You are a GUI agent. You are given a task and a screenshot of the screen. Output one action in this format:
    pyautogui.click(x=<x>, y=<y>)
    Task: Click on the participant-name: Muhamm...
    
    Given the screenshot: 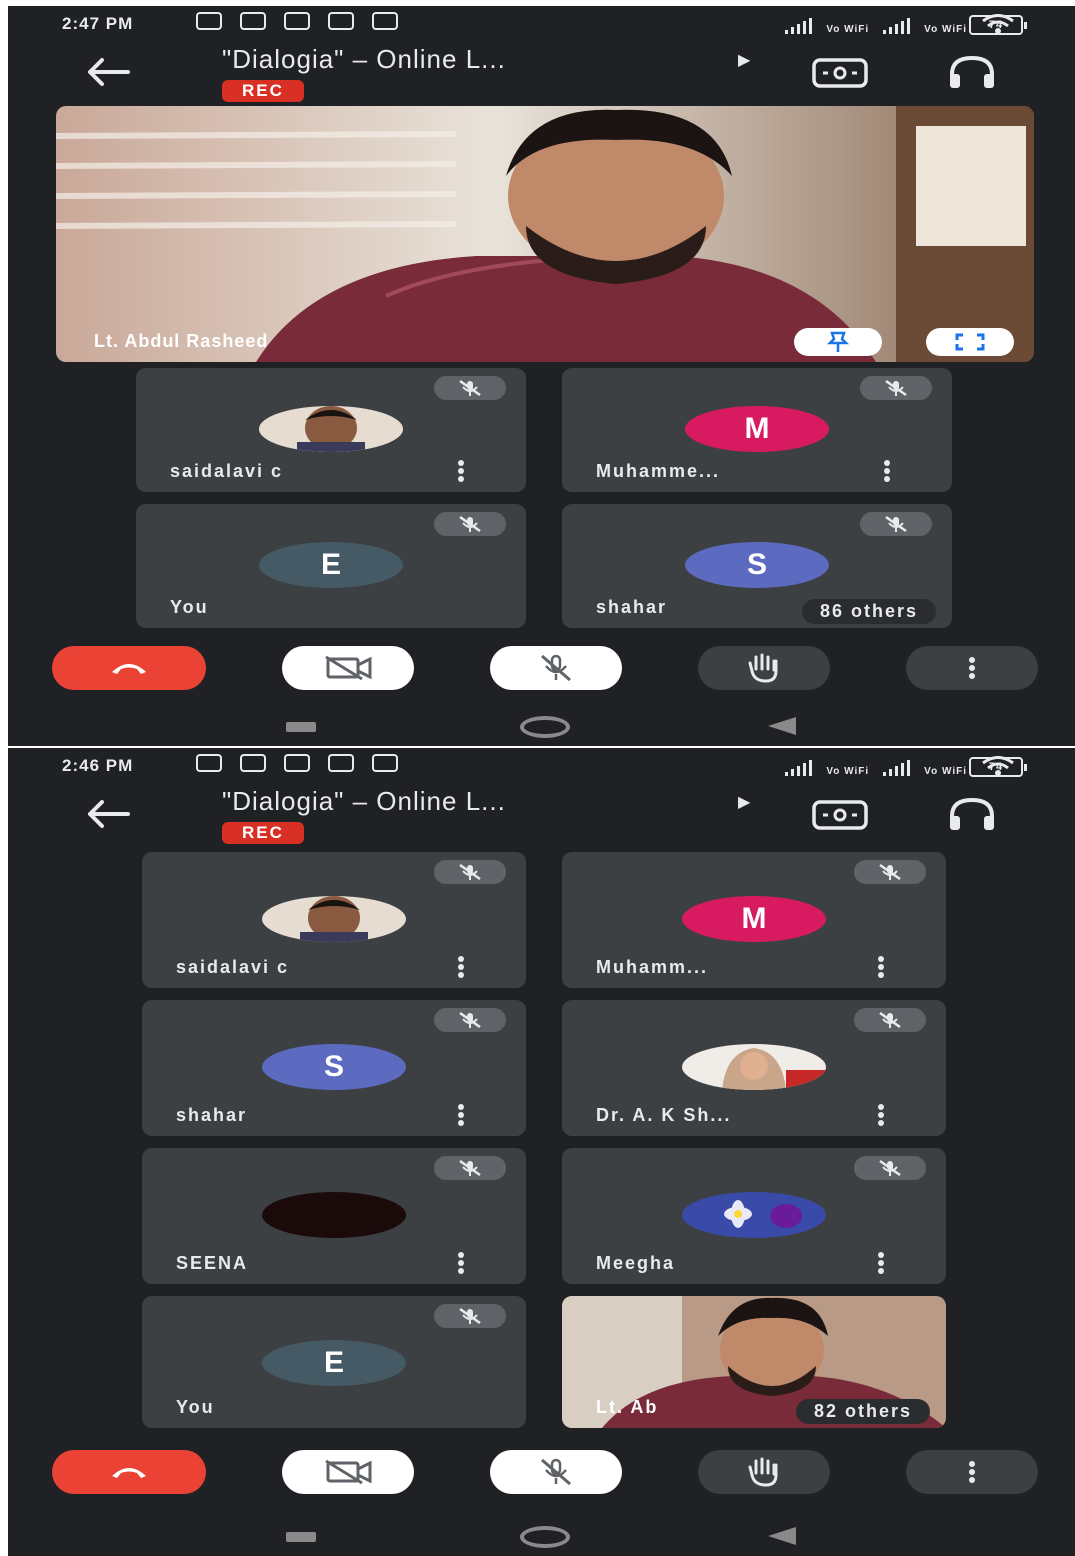 What is the action you would take?
    pyautogui.click(x=652, y=967)
    